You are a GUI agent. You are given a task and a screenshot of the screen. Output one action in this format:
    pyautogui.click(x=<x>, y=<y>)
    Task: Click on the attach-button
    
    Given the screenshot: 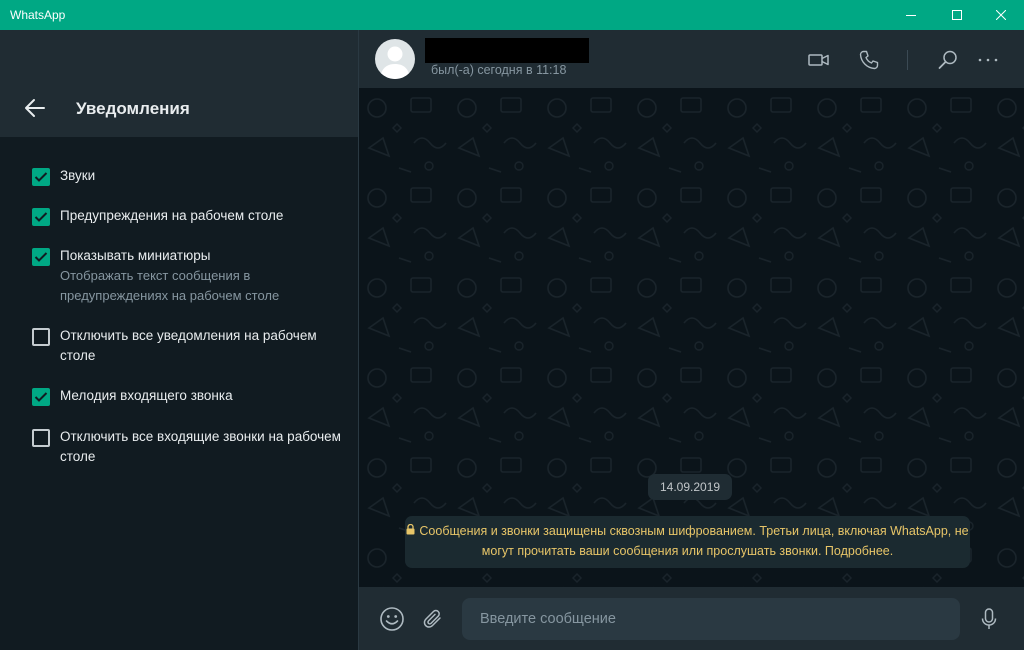 What is the action you would take?
    pyautogui.click(x=433, y=619)
    